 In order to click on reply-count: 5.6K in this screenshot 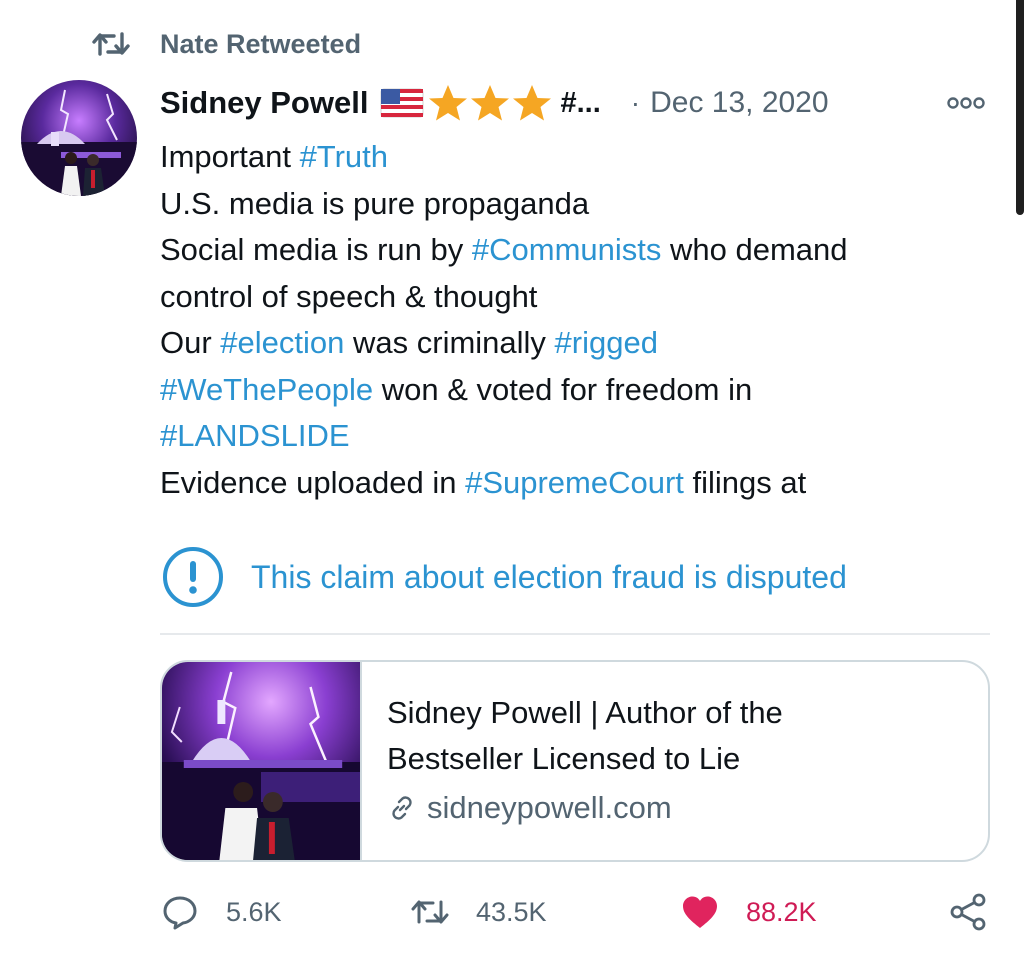, I will do `click(254, 911)`.